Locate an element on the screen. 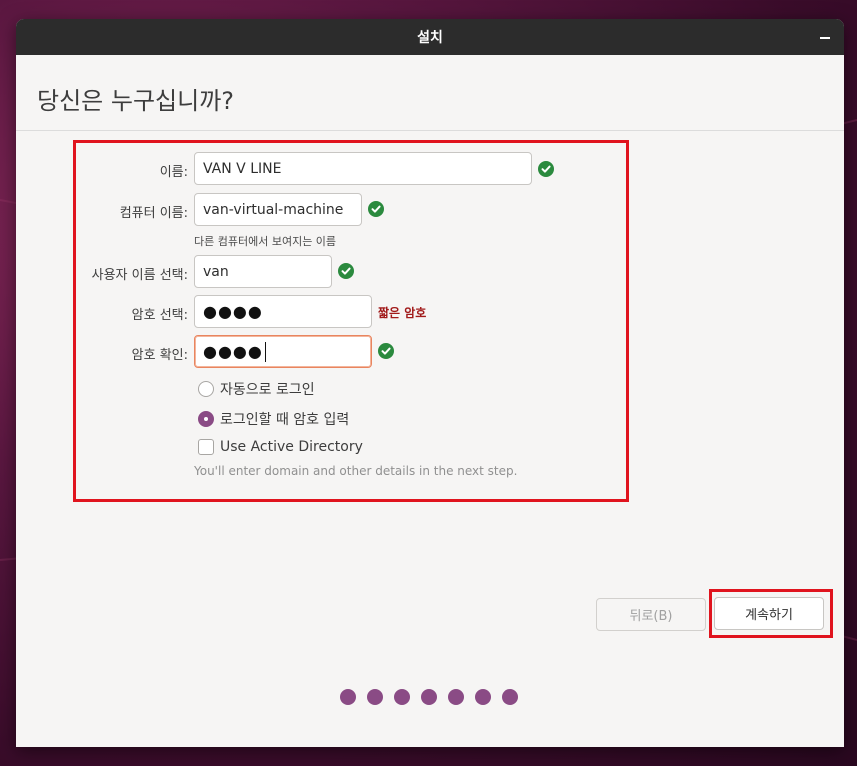 This screenshot has width=857, height=766. continue-highlight-box is located at coordinates (771, 613).